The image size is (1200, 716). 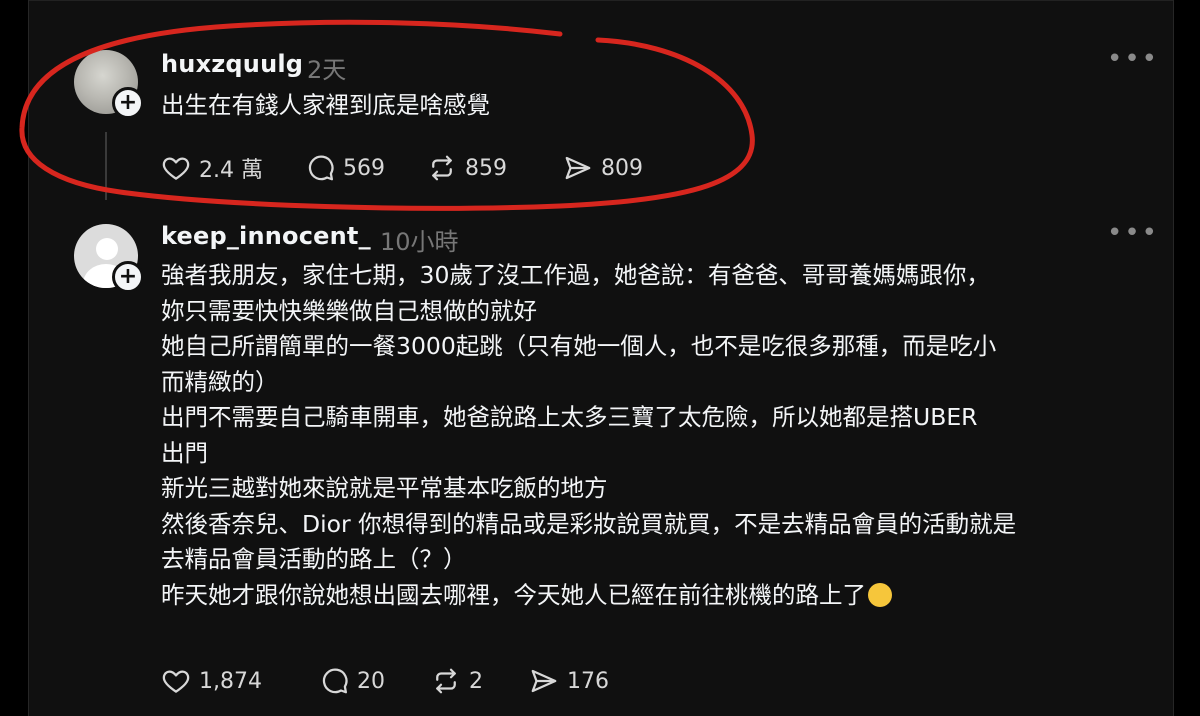 I want to click on share-count: 176, so click(x=588, y=681).